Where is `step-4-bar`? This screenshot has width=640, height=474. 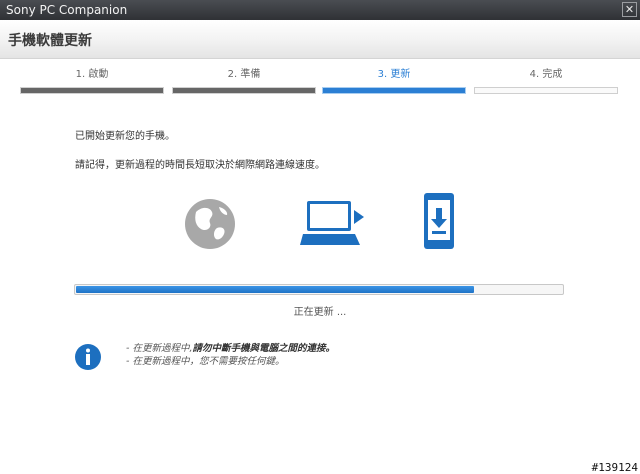 step-4-bar is located at coordinates (546, 90).